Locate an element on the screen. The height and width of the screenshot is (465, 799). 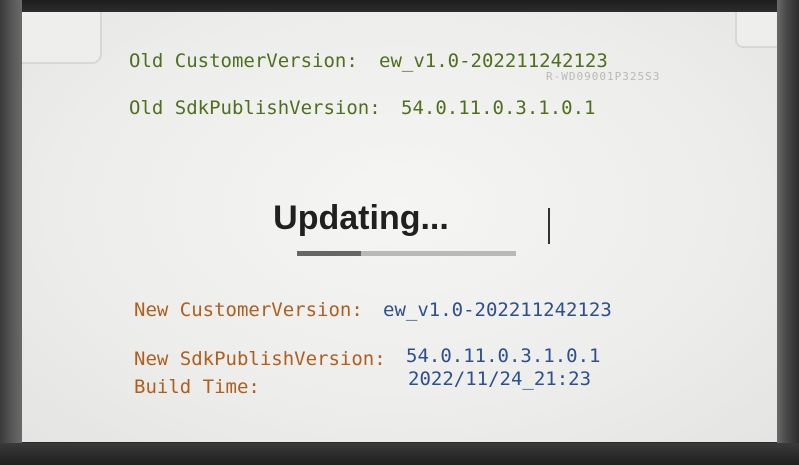
build-time-value: 2022/11/24_21:23 is located at coordinates (500, 379).